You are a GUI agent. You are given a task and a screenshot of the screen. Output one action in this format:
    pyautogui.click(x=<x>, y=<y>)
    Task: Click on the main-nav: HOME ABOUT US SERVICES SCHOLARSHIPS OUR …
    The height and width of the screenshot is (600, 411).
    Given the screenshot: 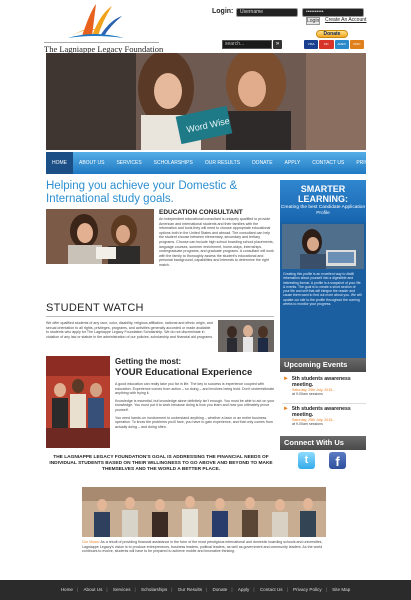 What is the action you would take?
    pyautogui.click(x=222, y=163)
    